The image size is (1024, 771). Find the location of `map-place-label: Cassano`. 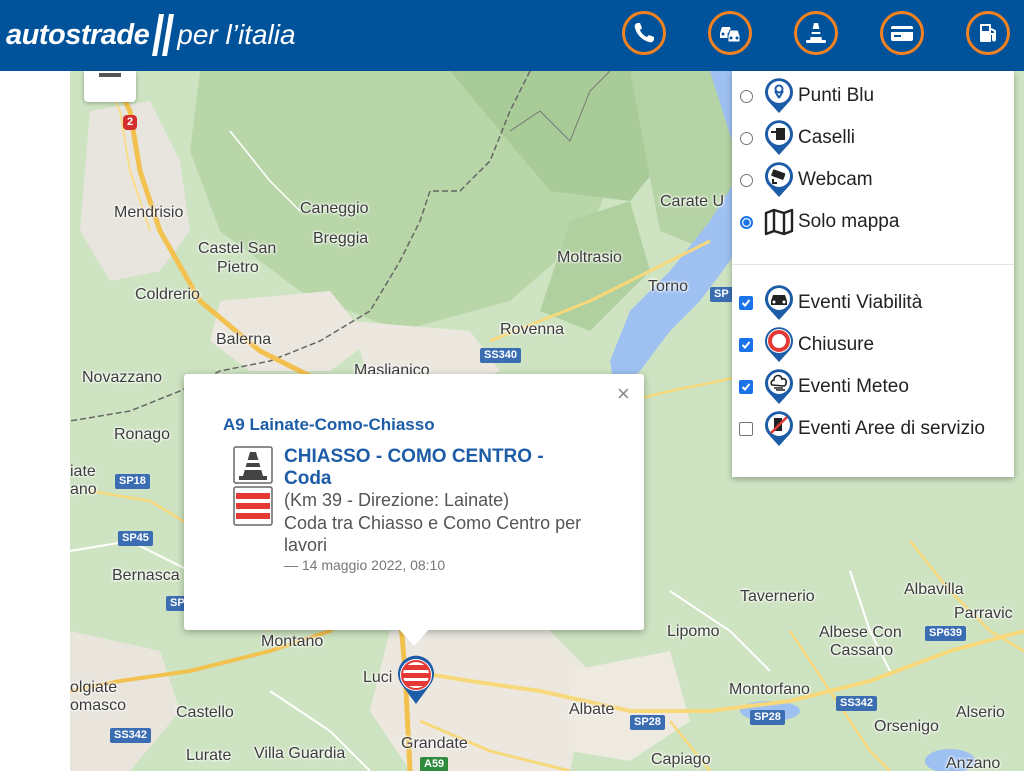

map-place-label: Cassano is located at coordinates (862, 650).